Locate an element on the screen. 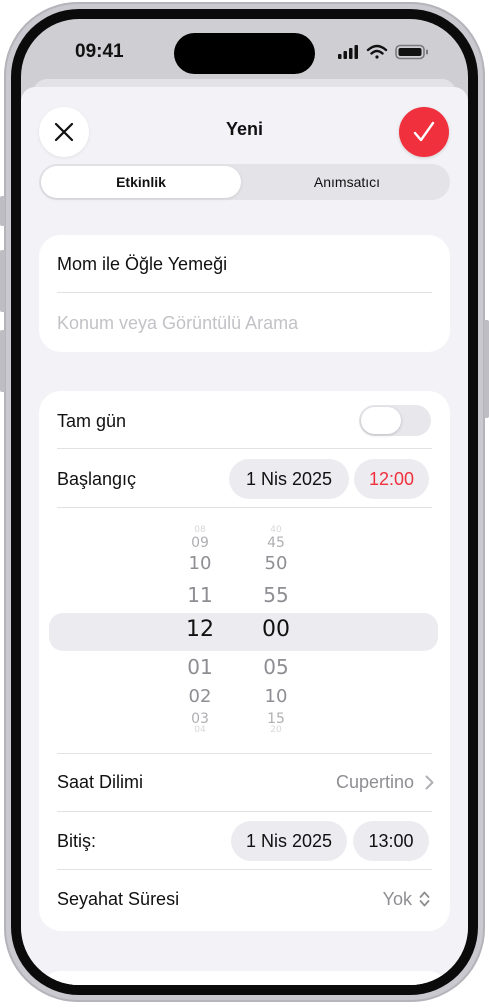 The width and height of the screenshot is (489, 1008). volume-up-button is located at coordinates (2, 281).